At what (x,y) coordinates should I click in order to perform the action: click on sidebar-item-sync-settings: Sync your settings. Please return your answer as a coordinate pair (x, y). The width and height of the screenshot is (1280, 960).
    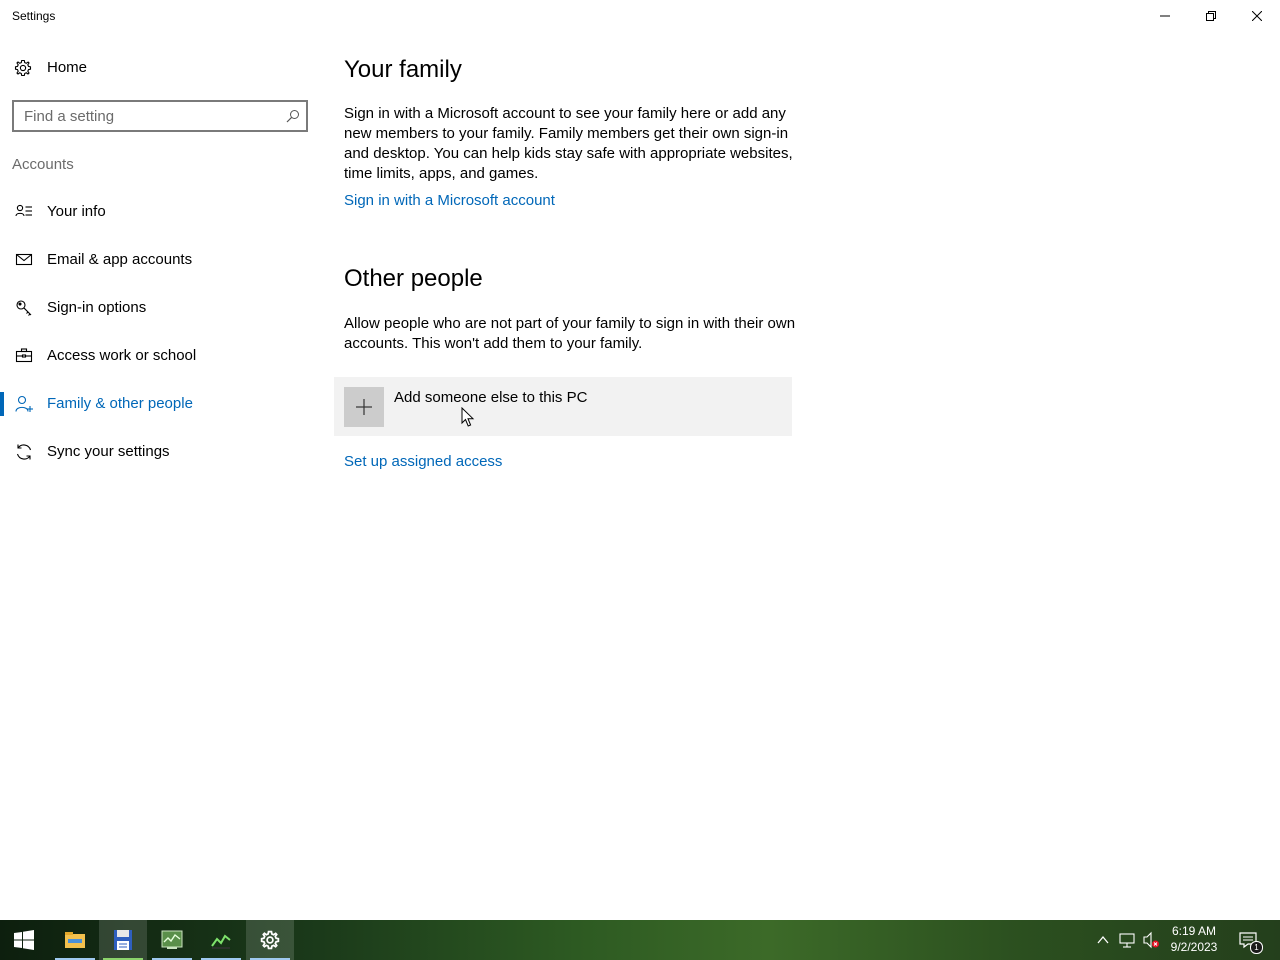
    Looking at the image, I should click on (160, 452).